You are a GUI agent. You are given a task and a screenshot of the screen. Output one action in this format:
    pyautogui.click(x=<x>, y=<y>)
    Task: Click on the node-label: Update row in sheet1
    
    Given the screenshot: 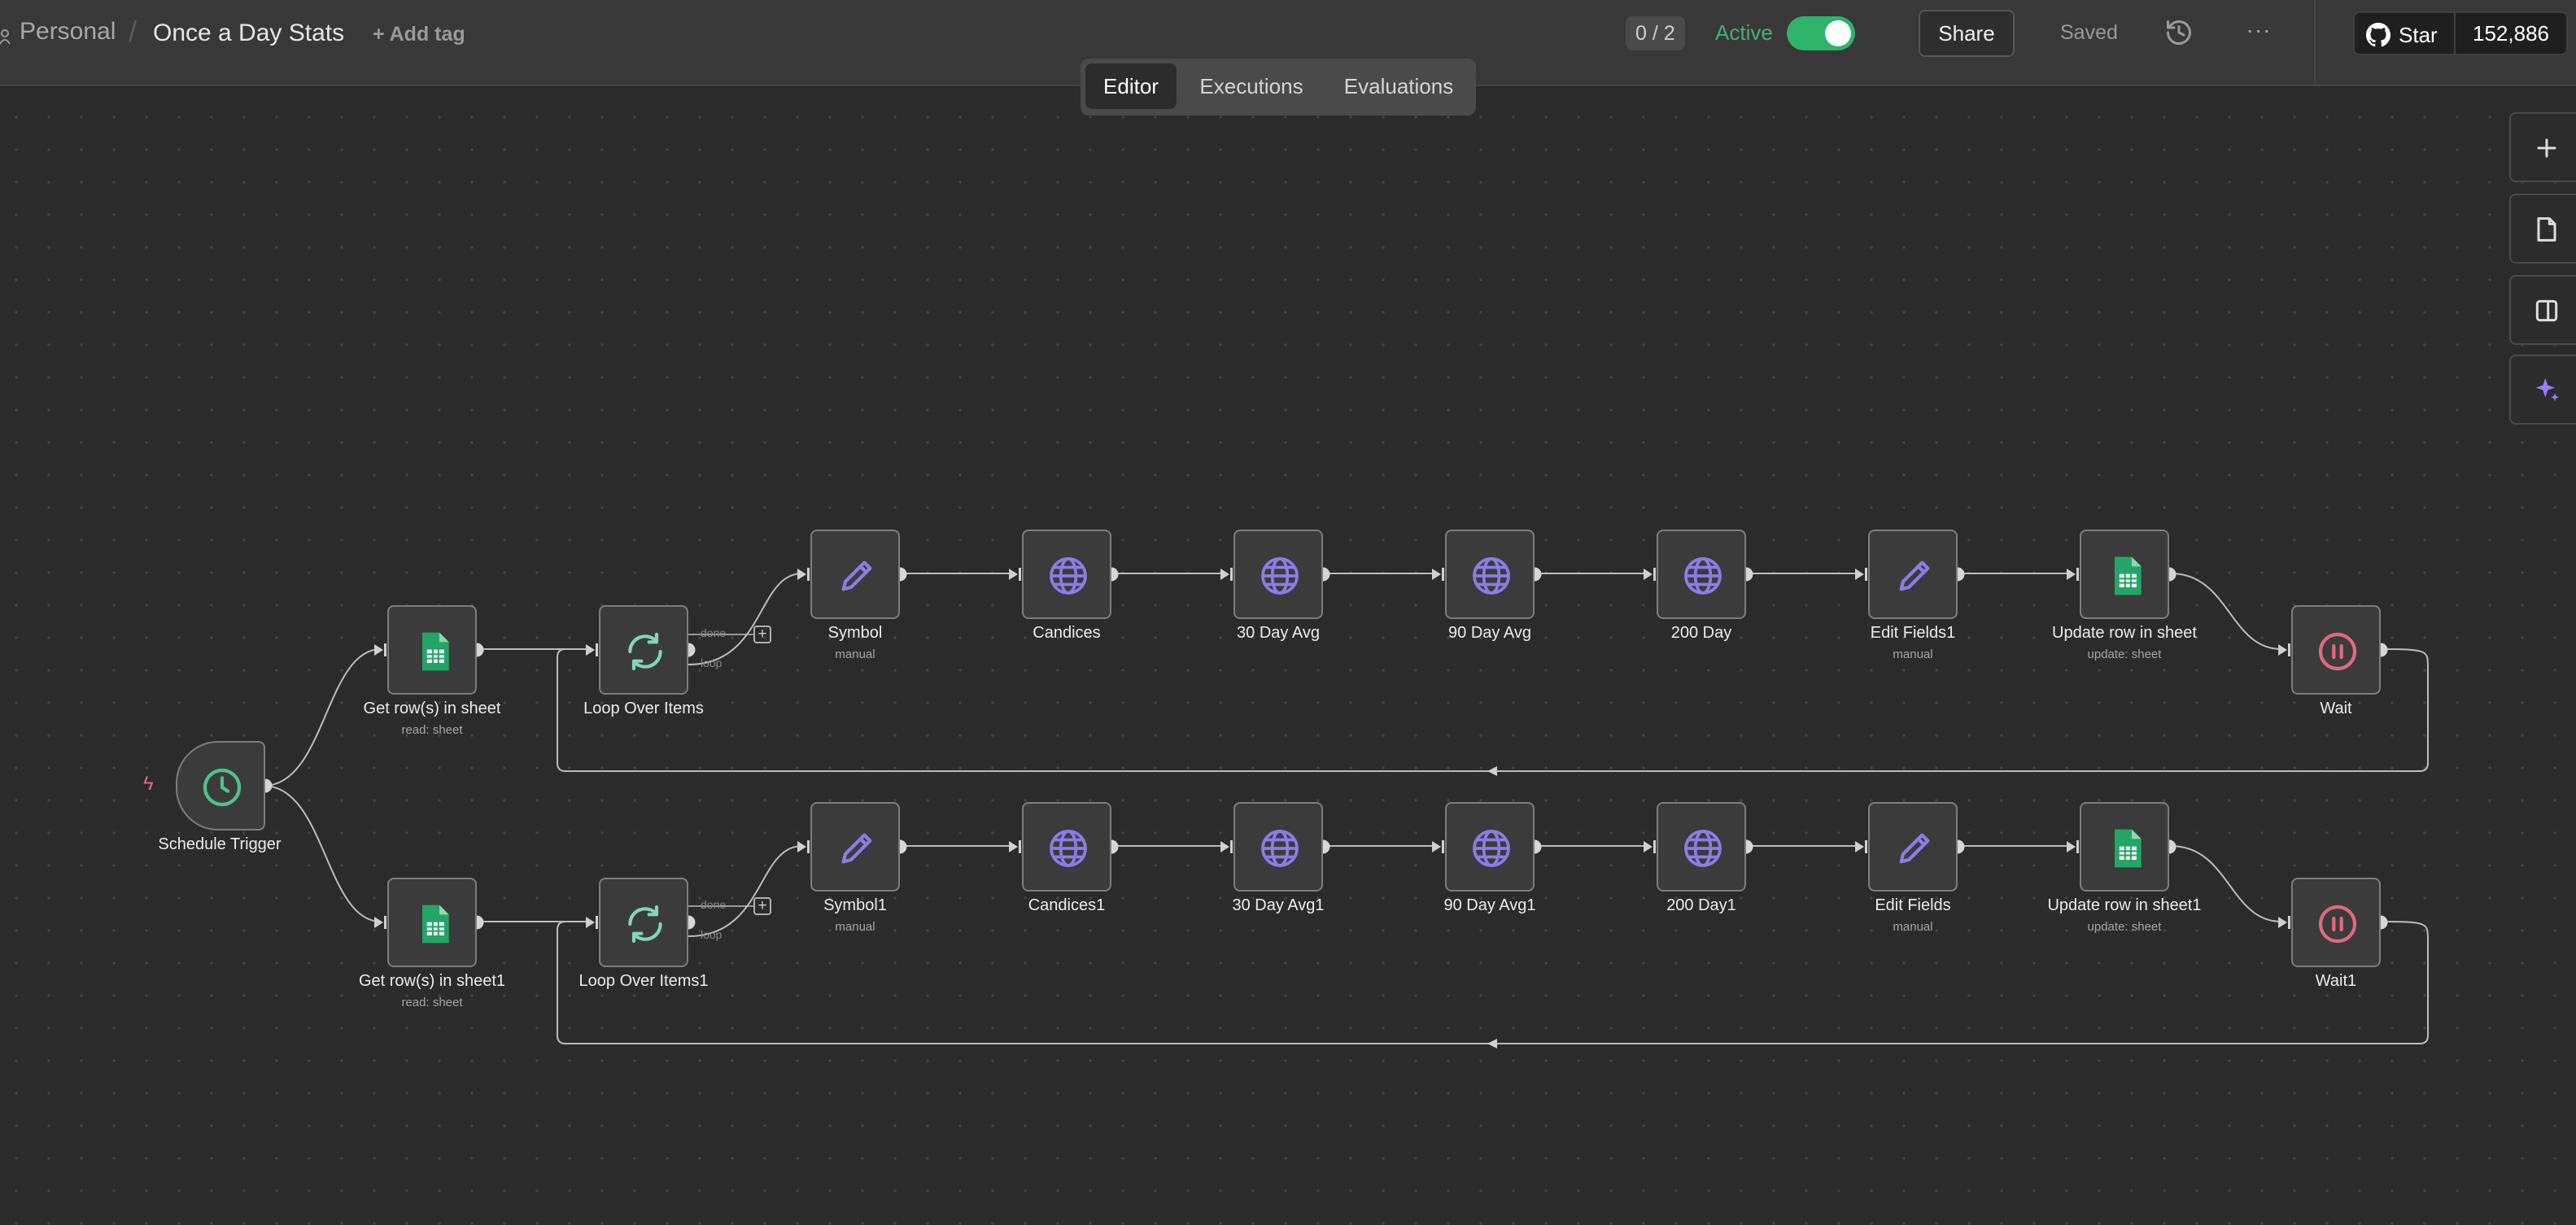 What is the action you would take?
    pyautogui.click(x=2124, y=905)
    